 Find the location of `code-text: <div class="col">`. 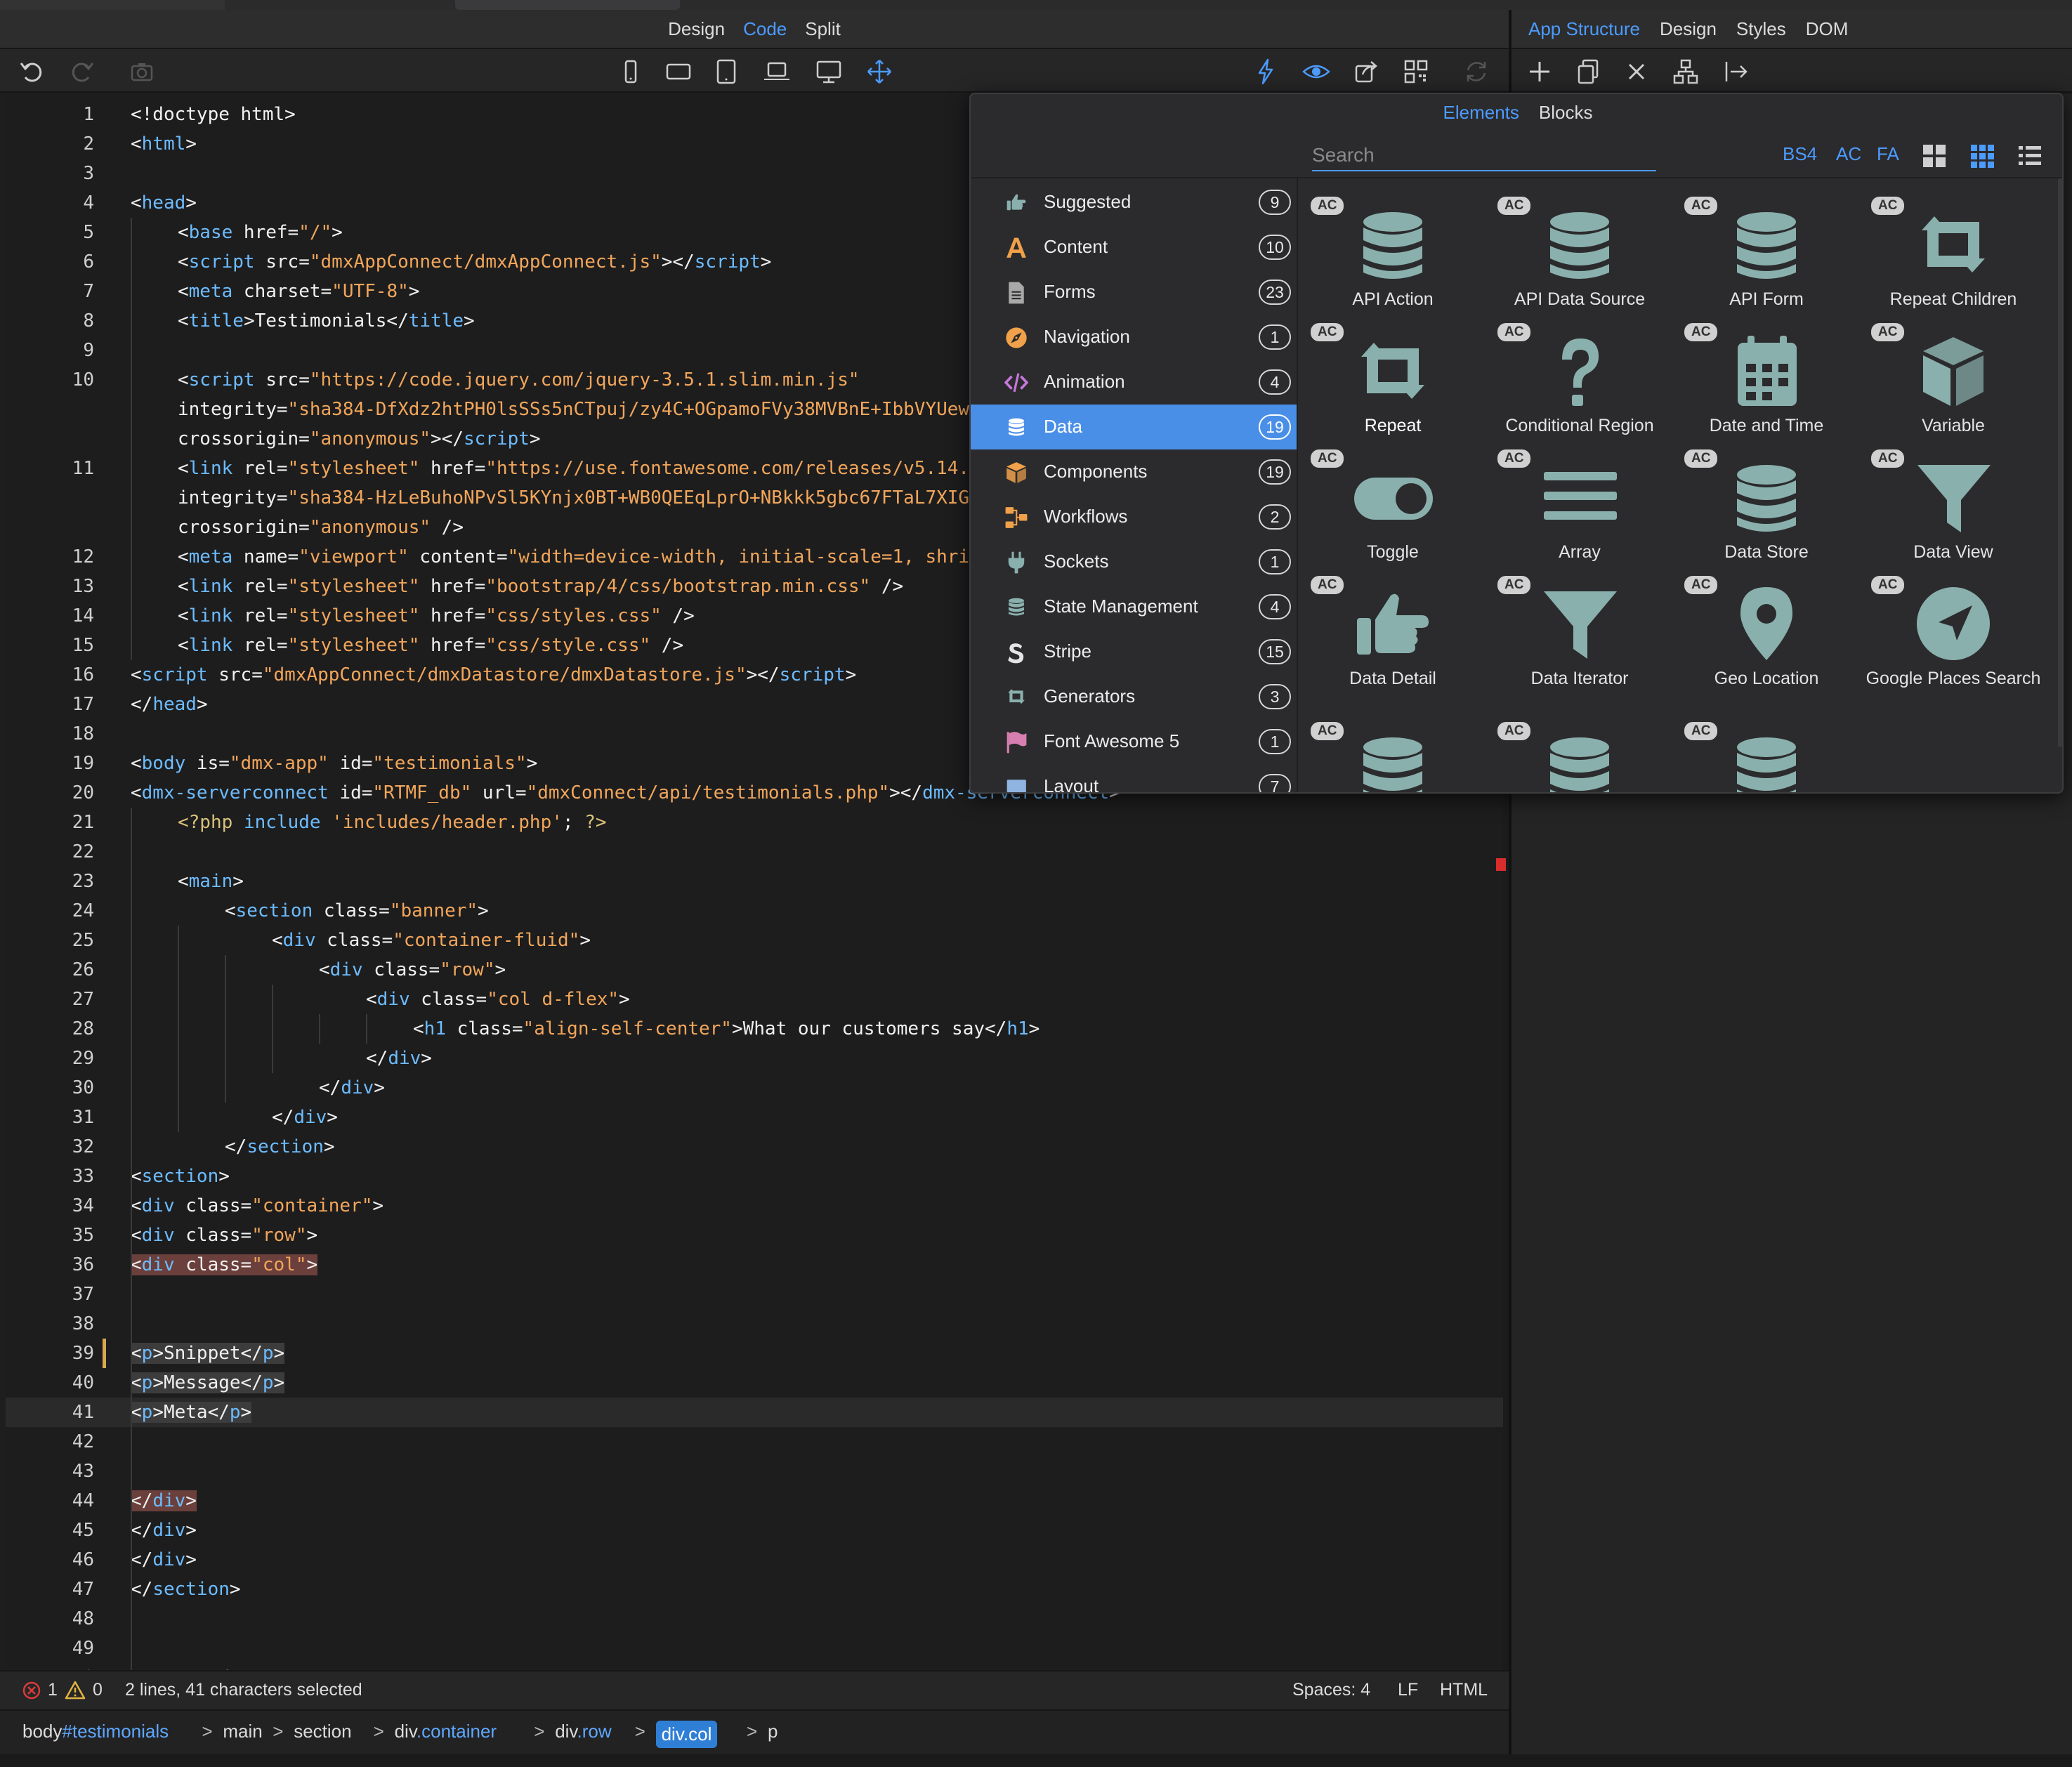

code-text: <div class="col"> is located at coordinates (225, 1265).